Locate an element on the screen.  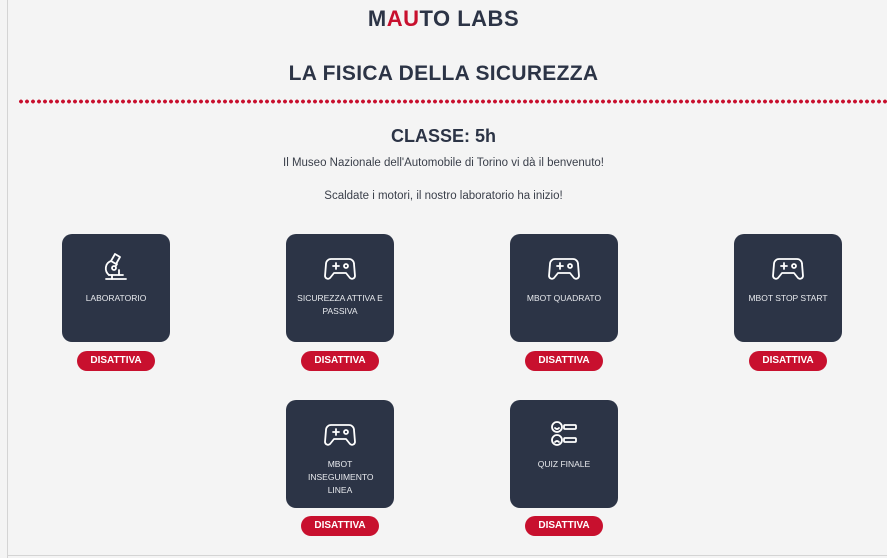
activity-card-sicurezza: SICUREZZA ATTIVA E PASSIVA is located at coordinates (340, 288).